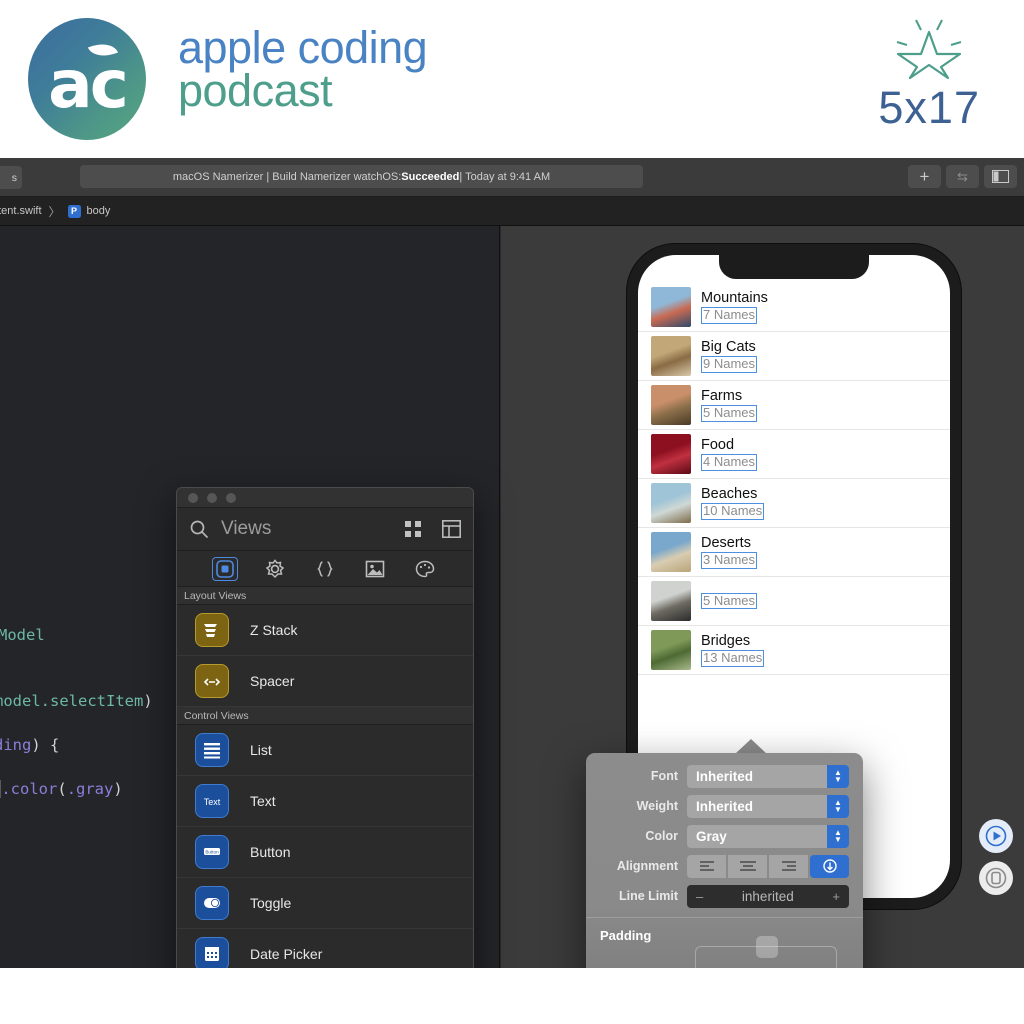  I want to click on add-button: +, so click(924, 176).